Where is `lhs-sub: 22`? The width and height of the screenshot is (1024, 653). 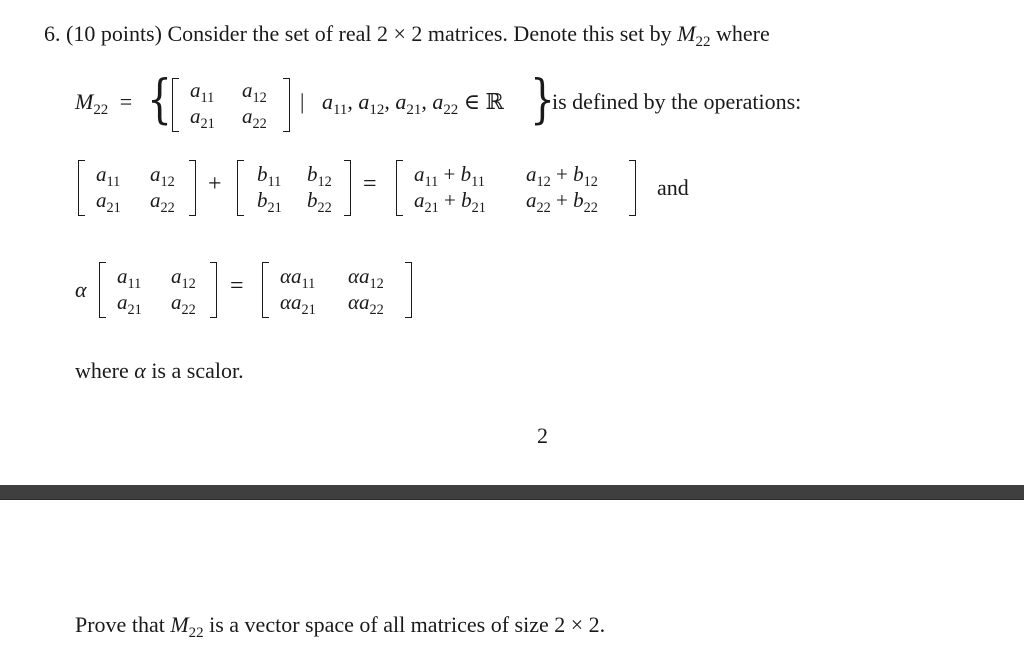
lhs-sub: 22 is located at coordinates (101, 110).